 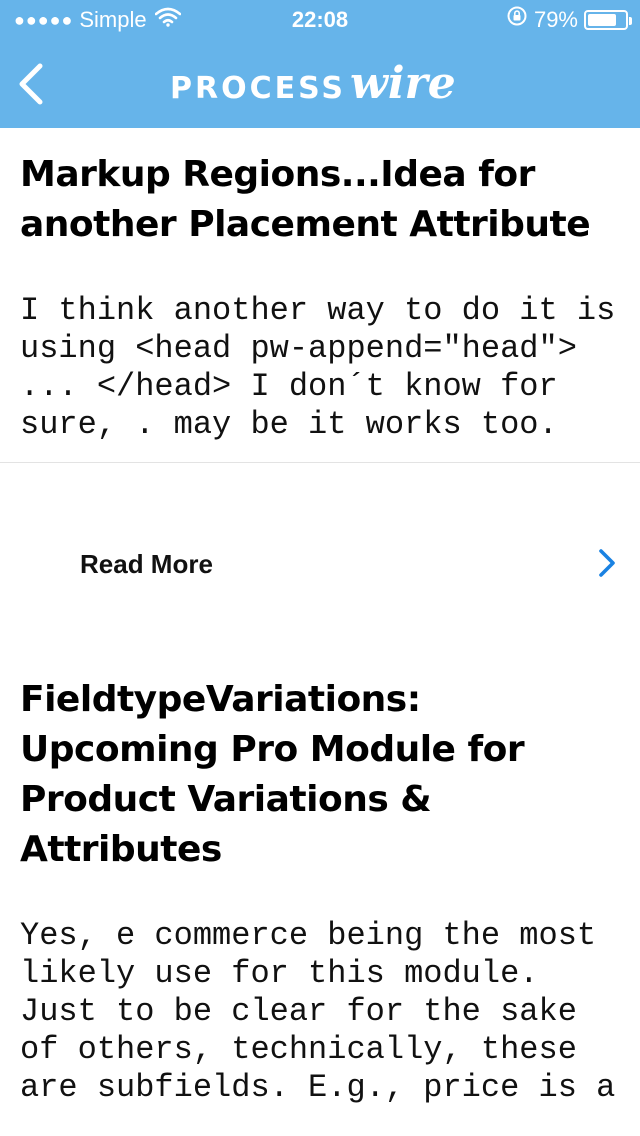 I want to click on chevron-right-icon, so click(x=607, y=563).